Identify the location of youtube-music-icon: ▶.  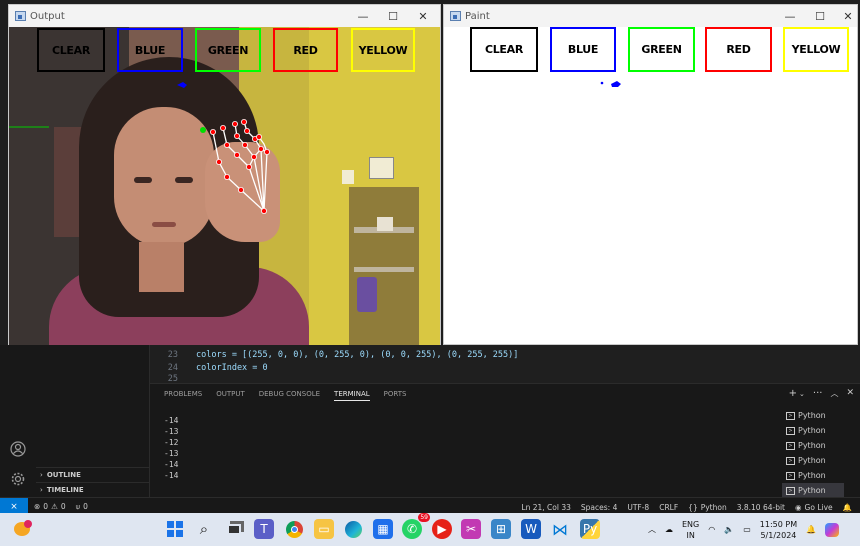
(442, 529).